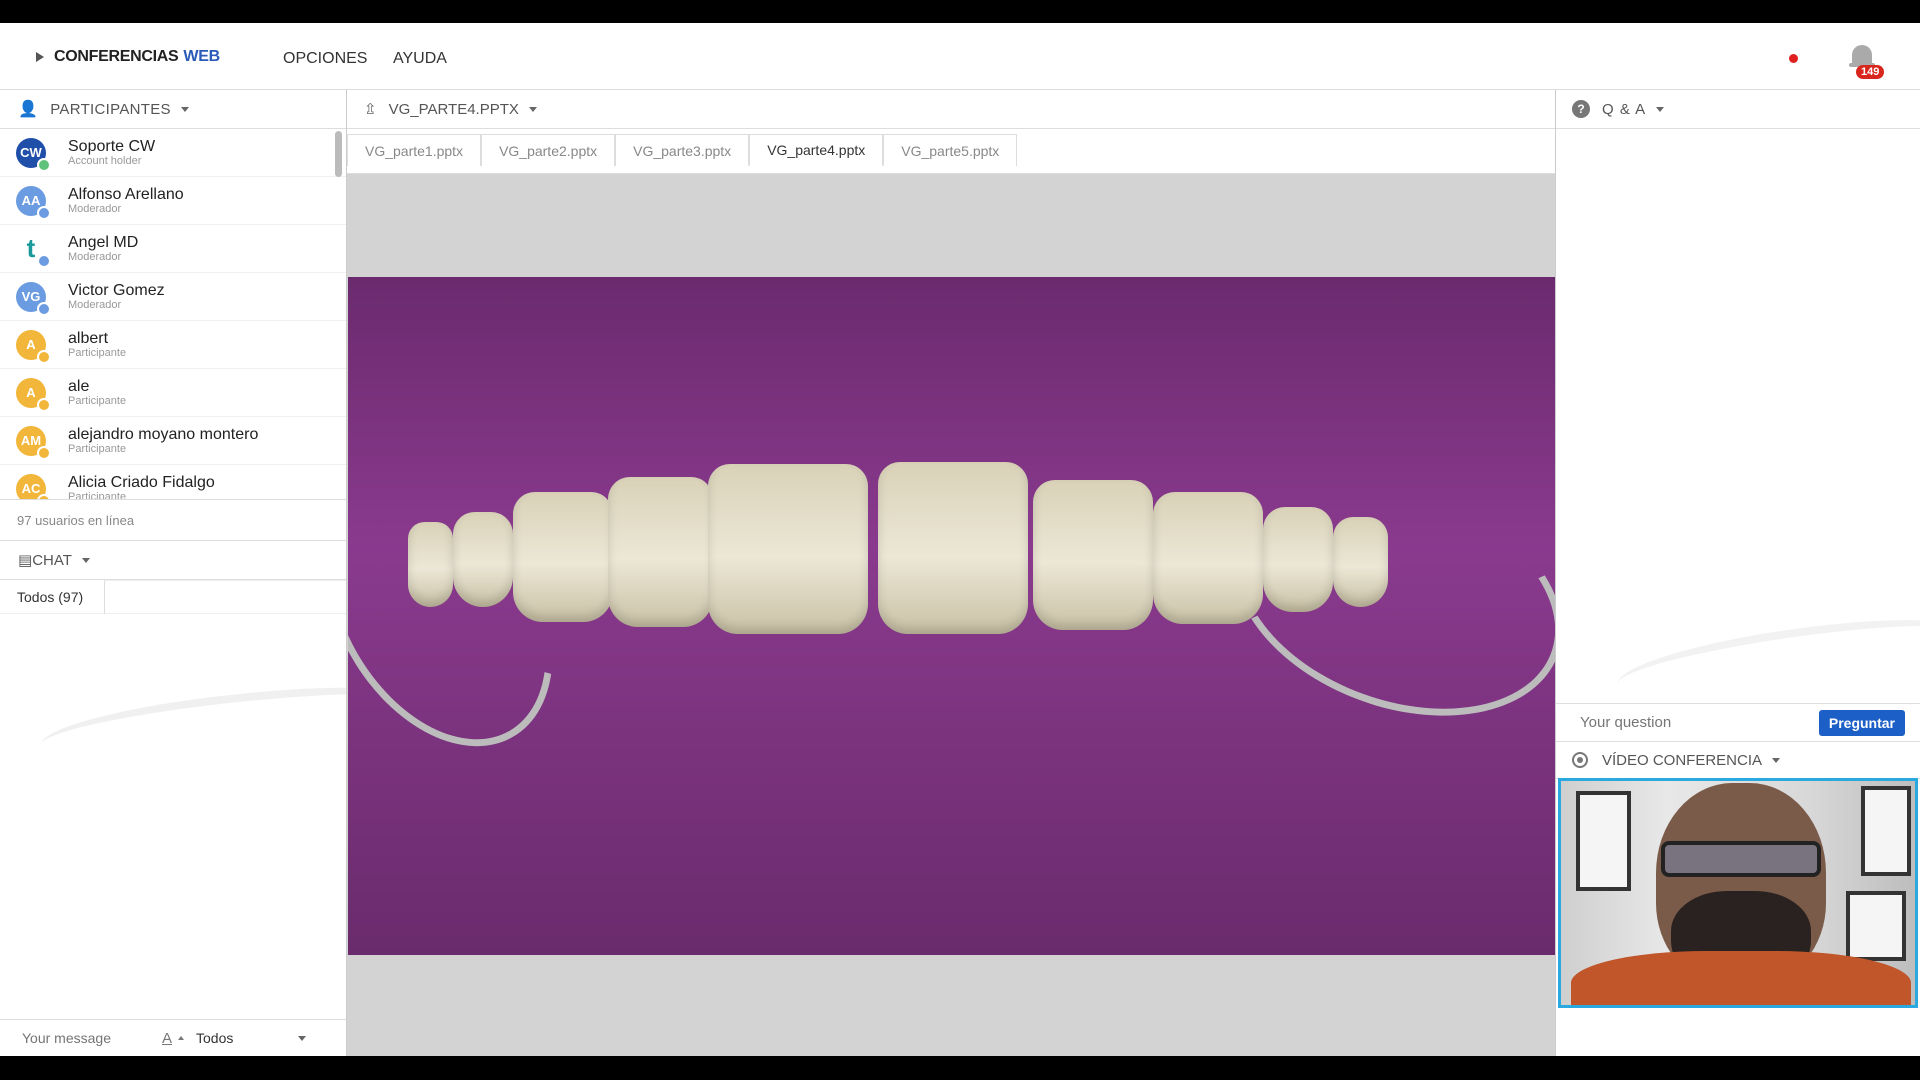 The width and height of the screenshot is (1920, 1080). I want to click on chat-header: ▤ CHAT, so click(173, 560).